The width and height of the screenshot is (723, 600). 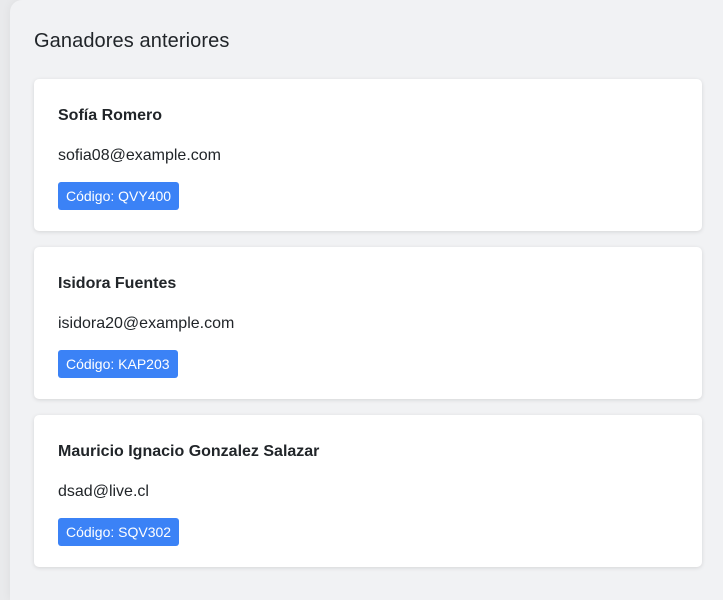 I want to click on winner-email: sofia08@example.com, so click(x=139, y=155).